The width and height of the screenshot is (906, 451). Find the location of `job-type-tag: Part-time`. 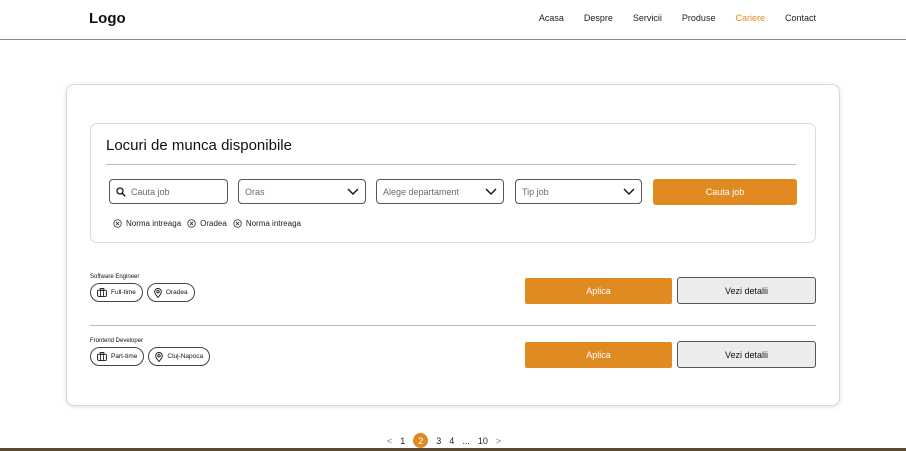

job-type-tag: Part-time is located at coordinates (117, 356).